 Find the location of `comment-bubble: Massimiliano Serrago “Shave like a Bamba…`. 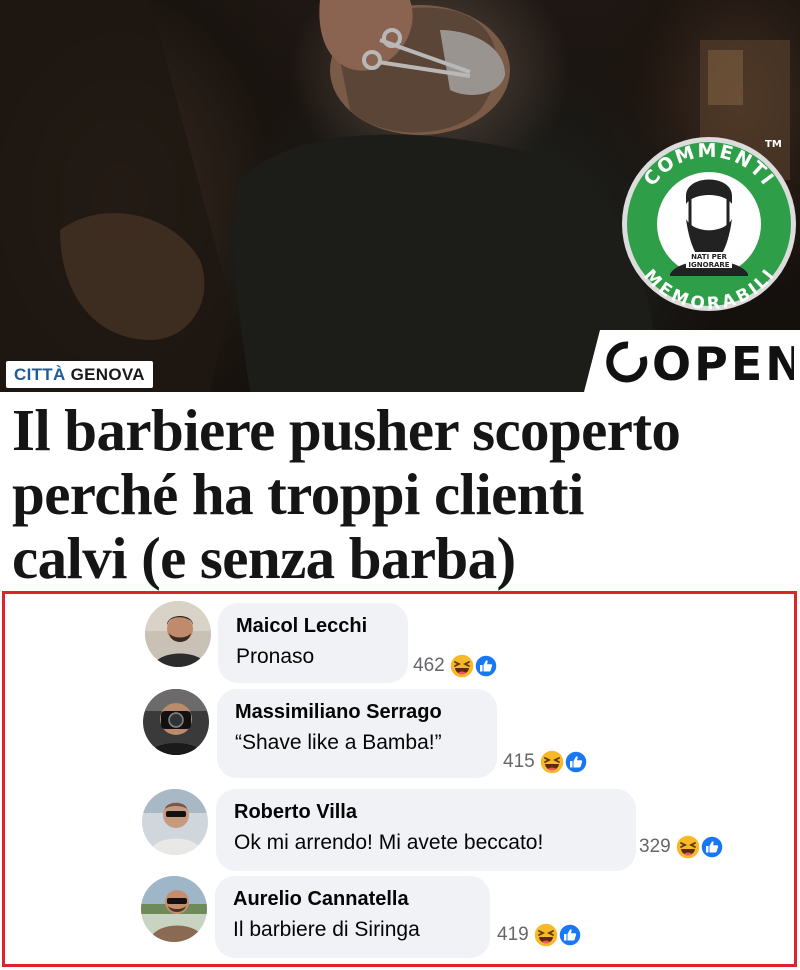

comment-bubble: Massimiliano Serrago “Shave like a Bamba… is located at coordinates (357, 733).